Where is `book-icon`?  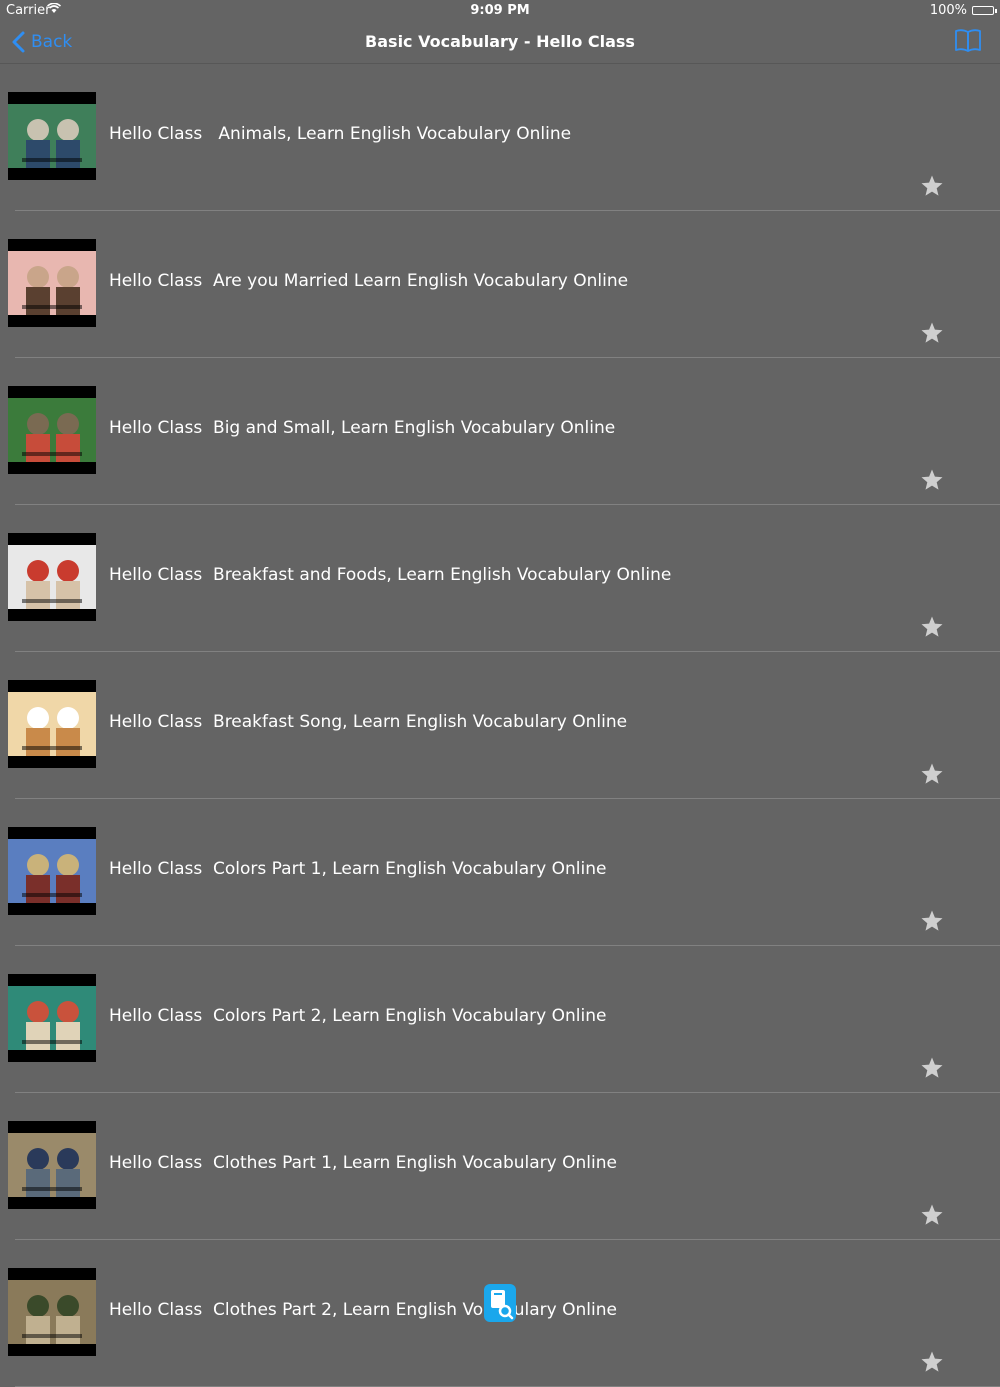 book-icon is located at coordinates (968, 41).